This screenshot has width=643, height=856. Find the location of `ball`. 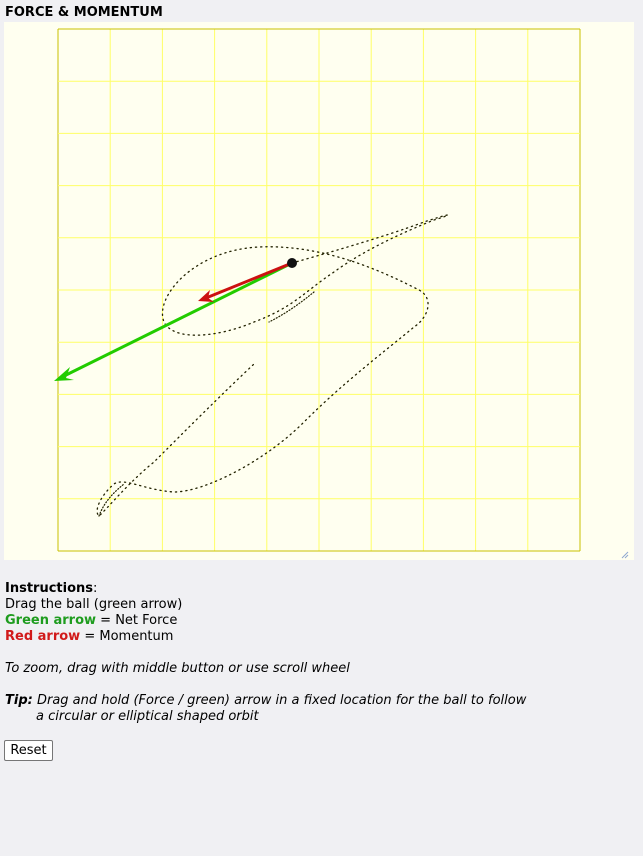

ball is located at coordinates (292, 263).